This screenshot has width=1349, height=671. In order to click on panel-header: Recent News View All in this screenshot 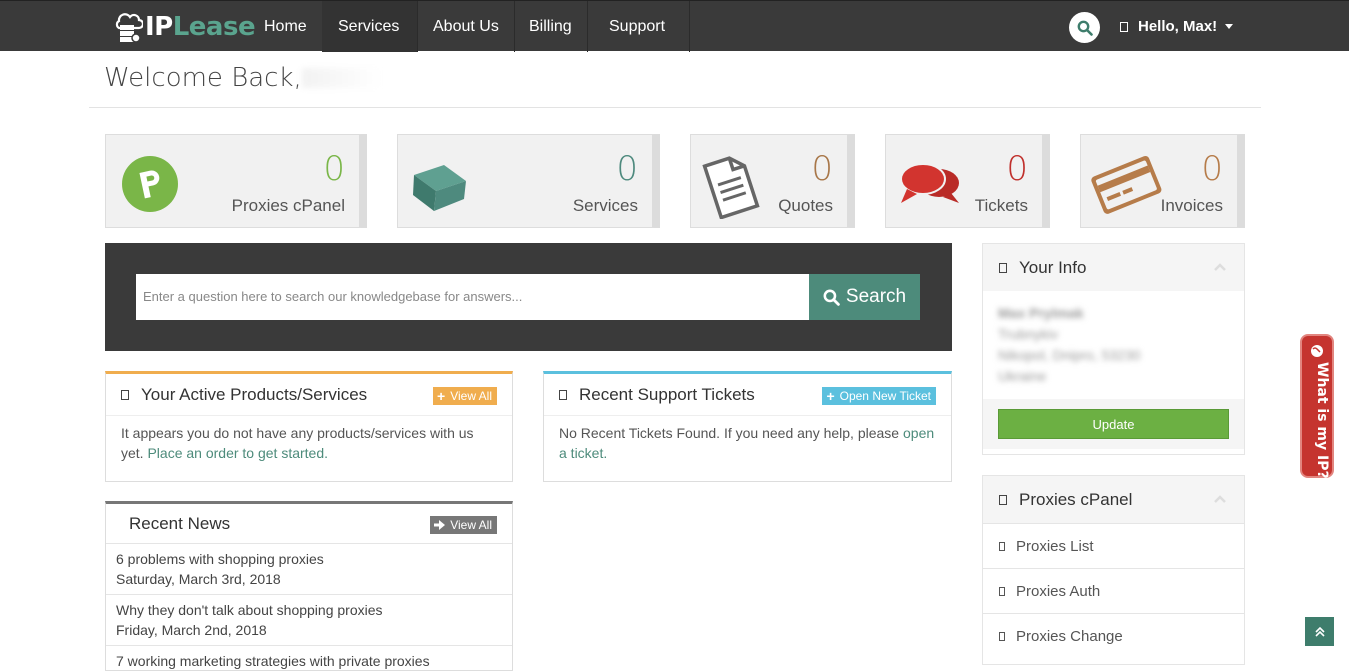, I will do `click(309, 523)`.